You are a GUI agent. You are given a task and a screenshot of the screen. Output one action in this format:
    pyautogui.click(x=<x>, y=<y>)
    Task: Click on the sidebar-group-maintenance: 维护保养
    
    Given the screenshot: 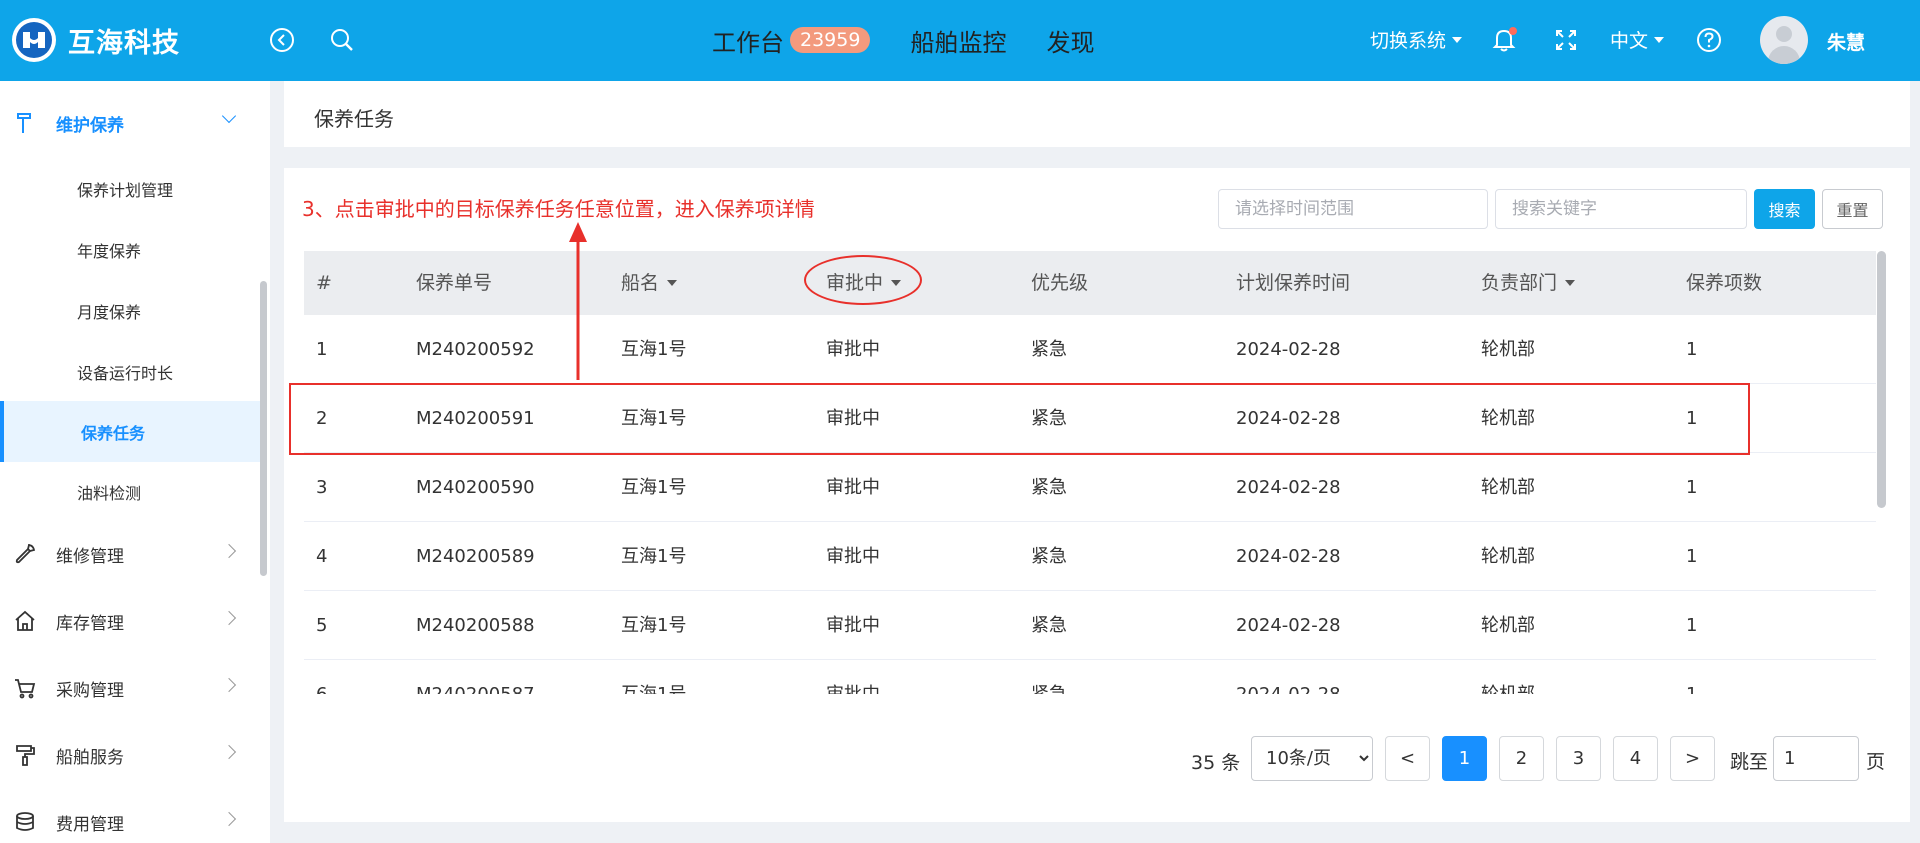 What is the action you would take?
    pyautogui.click(x=129, y=123)
    